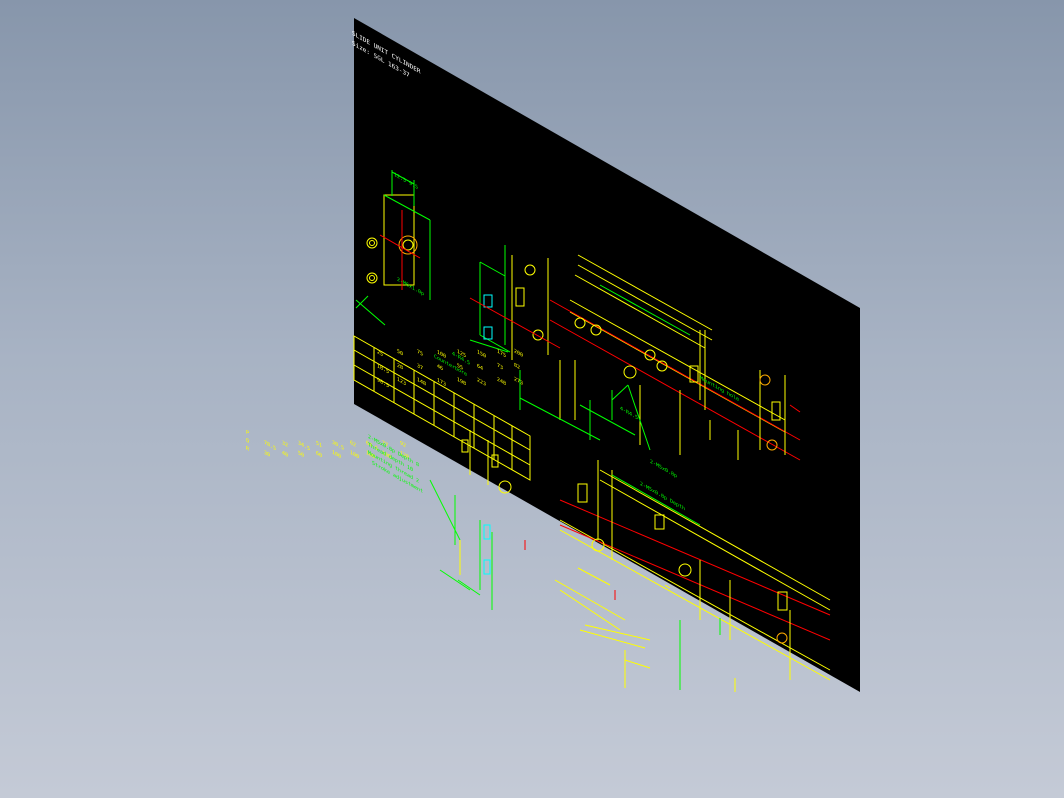 Image resolution: width=1064 pixels, height=798 pixels. Describe the element at coordinates (301, 454) in the screenshot. I see `svg-text: 50` at that location.